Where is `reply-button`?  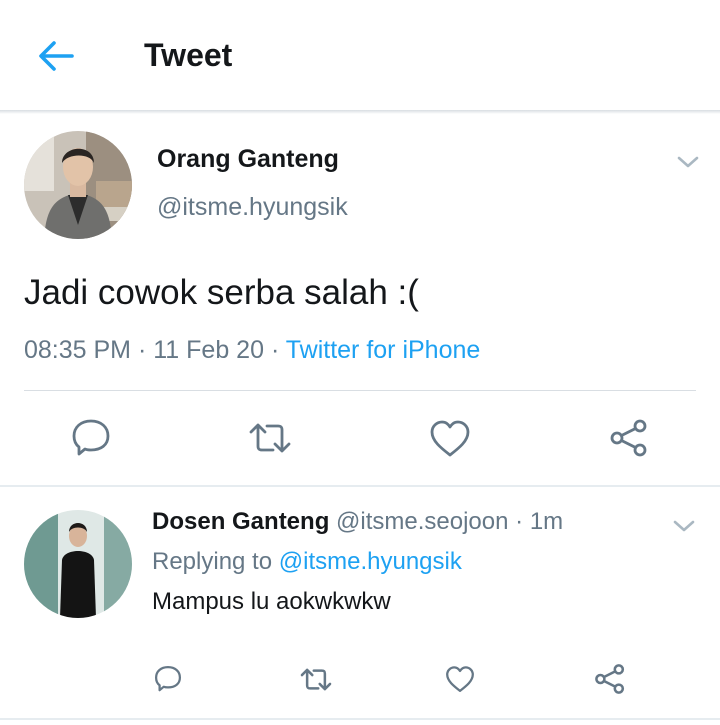
reply-button is located at coordinates (91, 440).